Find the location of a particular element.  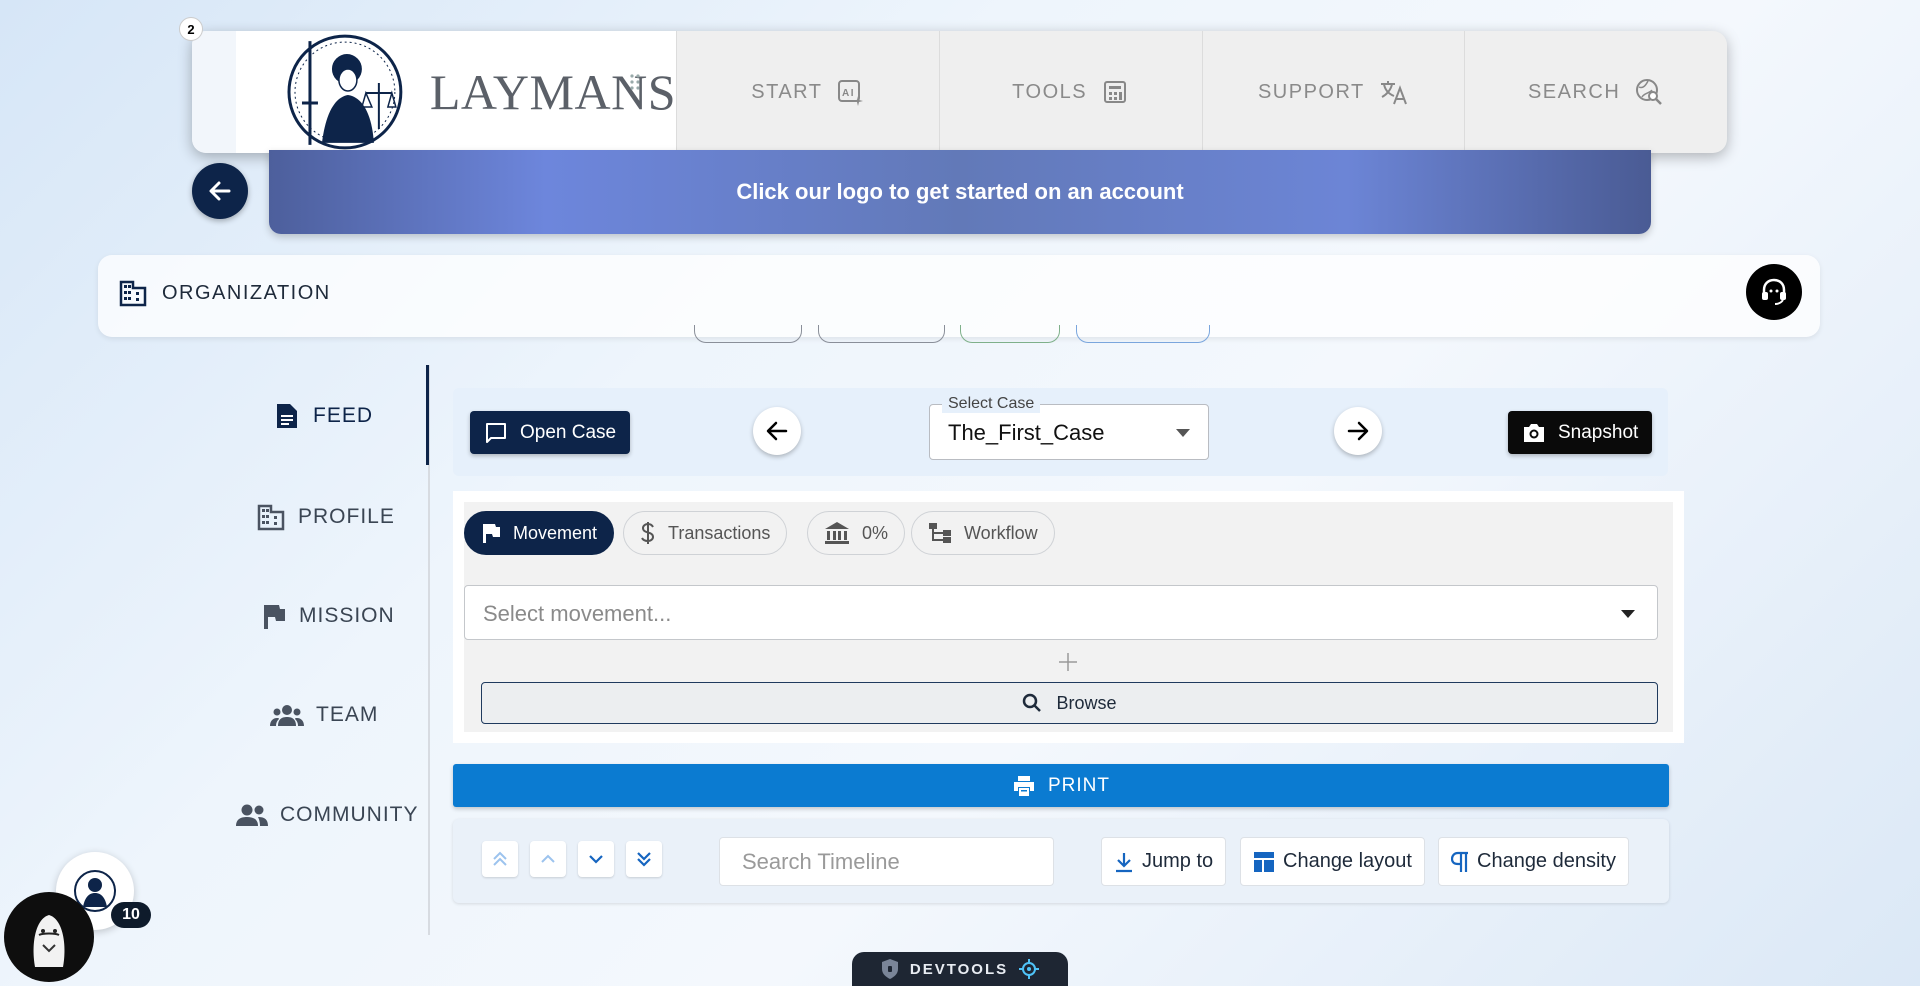

user-avatar is located at coordinates (49, 937).